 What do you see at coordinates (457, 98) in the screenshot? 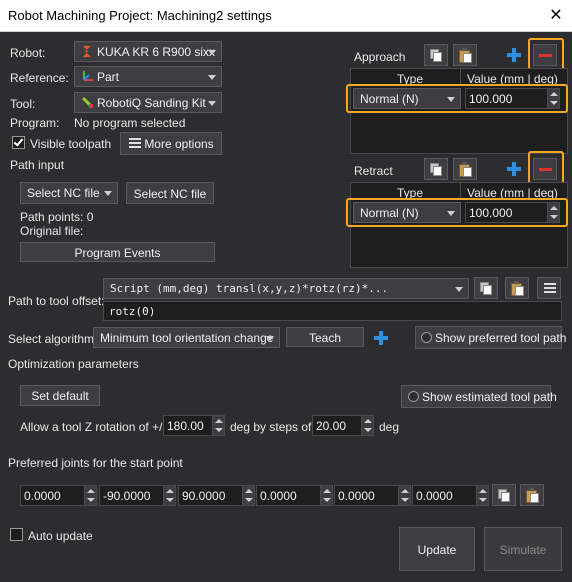
I see `approach-row-highlight` at bounding box center [457, 98].